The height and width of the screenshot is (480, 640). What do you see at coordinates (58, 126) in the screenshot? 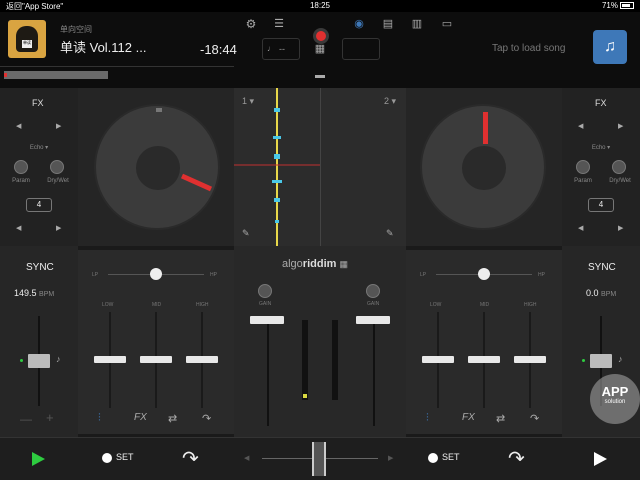
I see `deck-a-fx-next-arrow: ▶` at bounding box center [58, 126].